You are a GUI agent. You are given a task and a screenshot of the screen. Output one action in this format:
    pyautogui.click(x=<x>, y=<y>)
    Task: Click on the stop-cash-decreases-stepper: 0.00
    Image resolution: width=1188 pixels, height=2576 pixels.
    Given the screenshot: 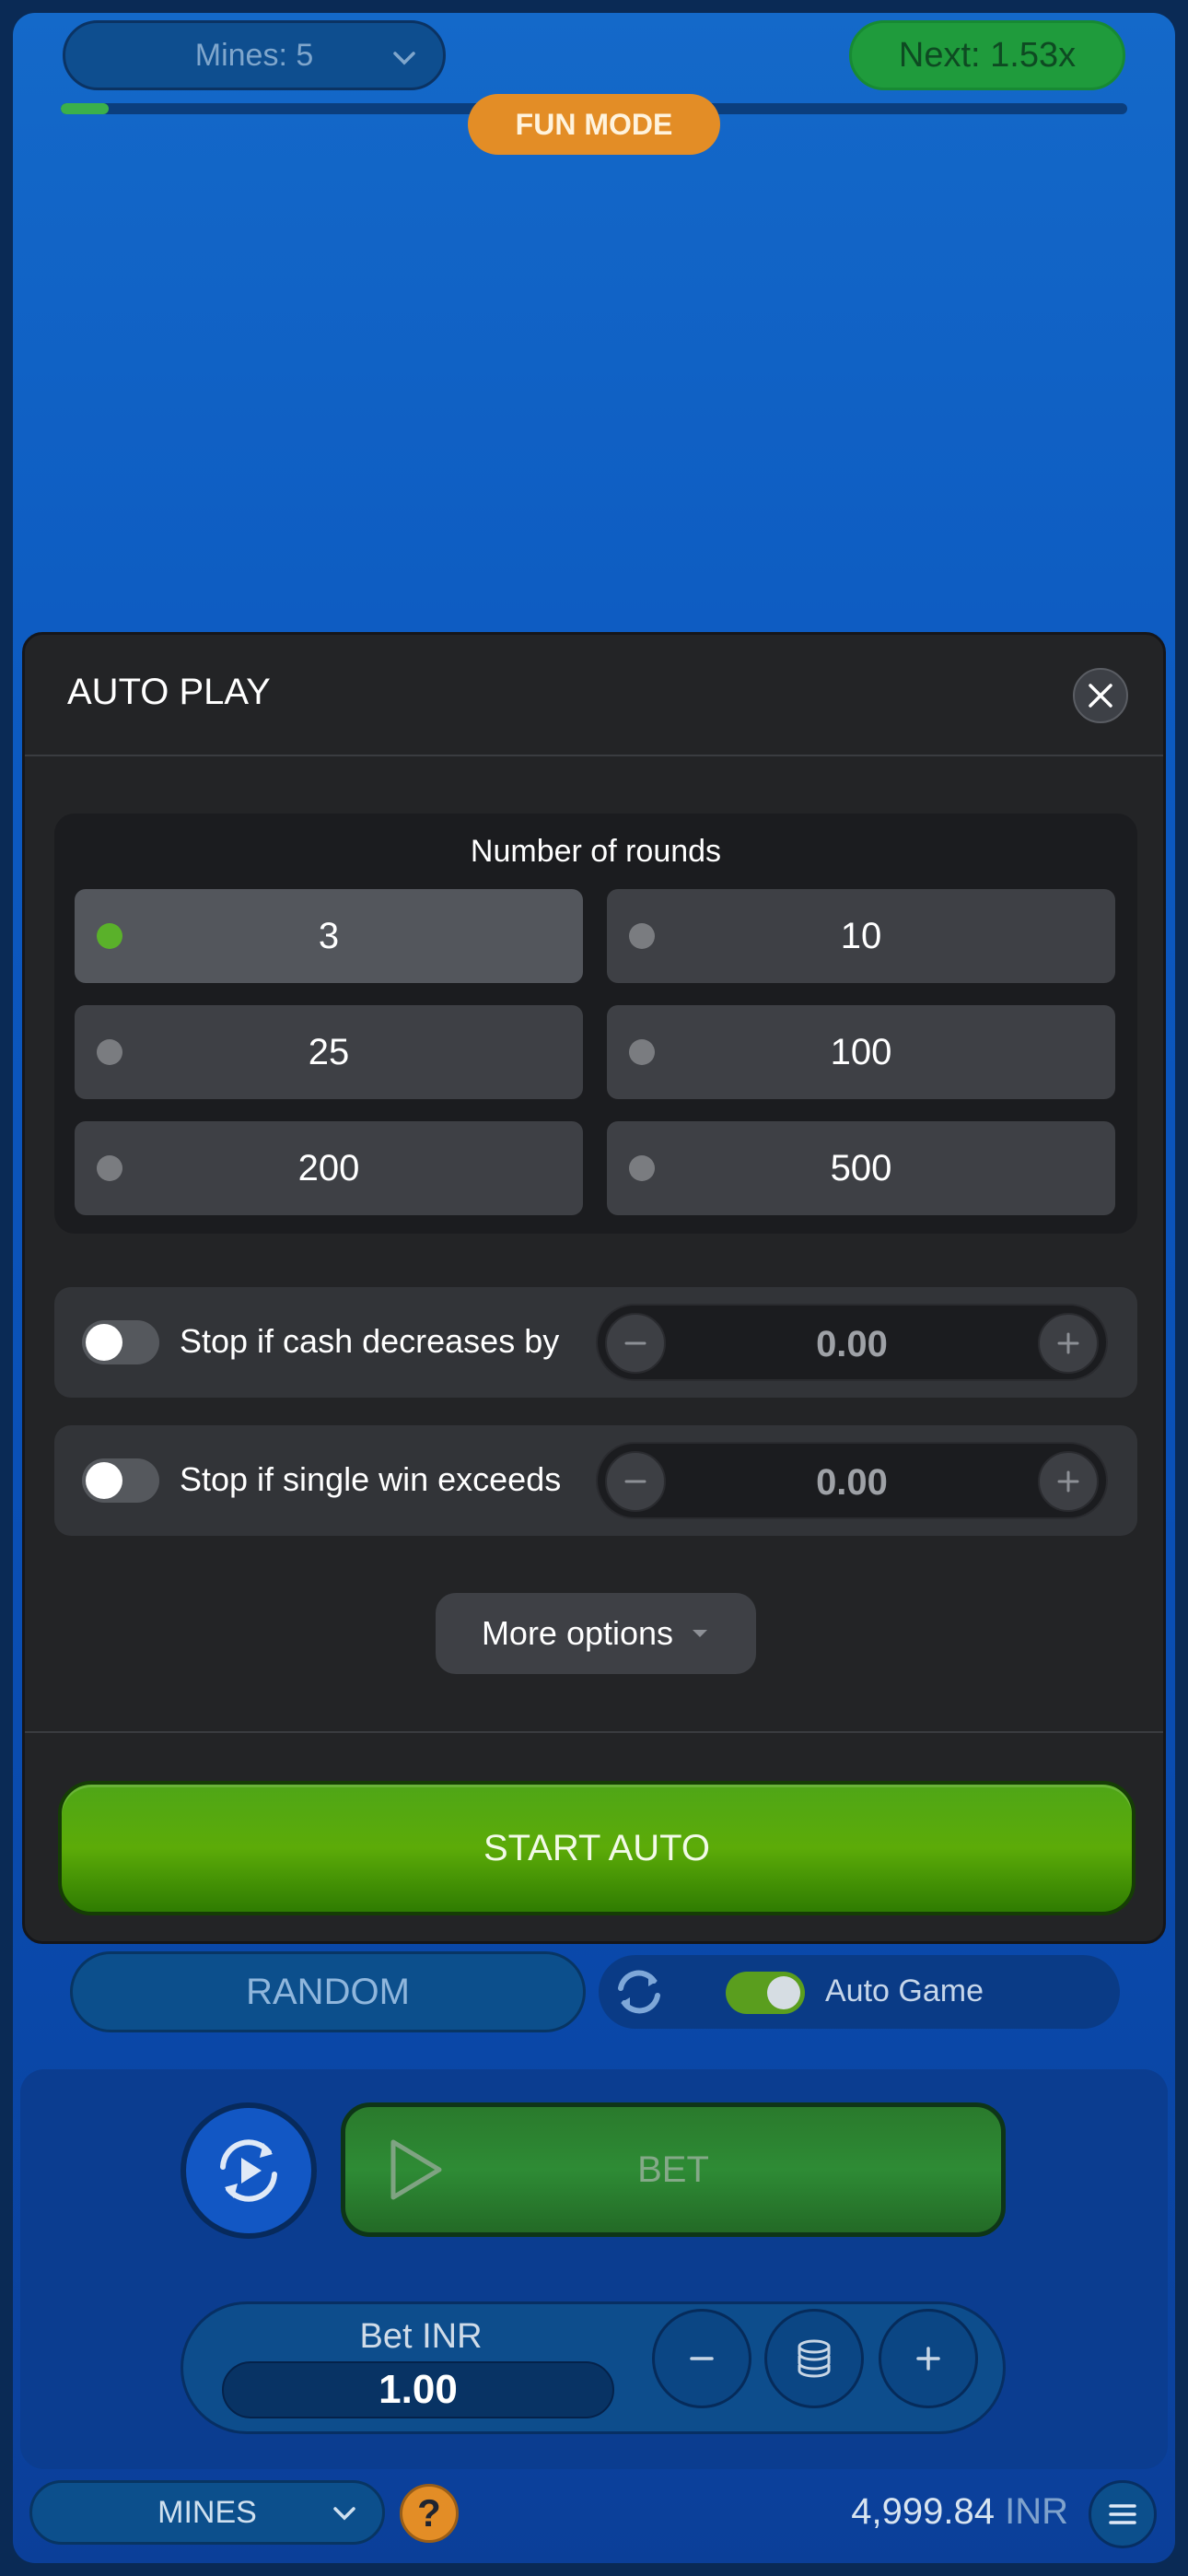 What is the action you would take?
    pyautogui.click(x=852, y=1342)
    